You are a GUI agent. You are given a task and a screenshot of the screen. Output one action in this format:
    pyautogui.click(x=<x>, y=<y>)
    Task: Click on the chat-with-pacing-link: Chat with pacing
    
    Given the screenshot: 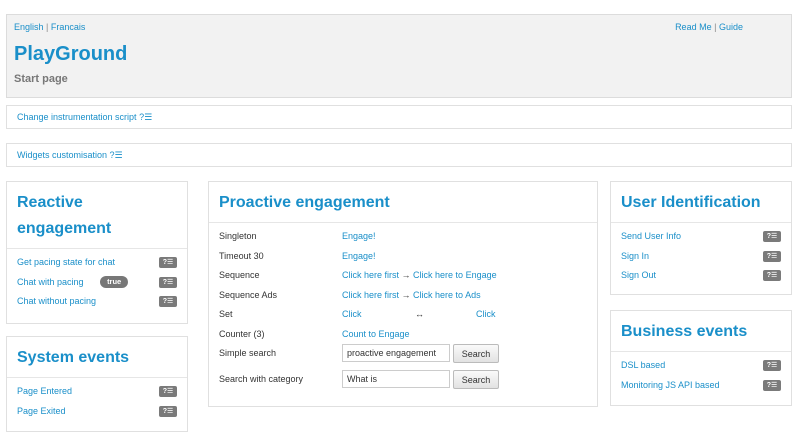 What is the action you would take?
    pyautogui.click(x=50, y=282)
    